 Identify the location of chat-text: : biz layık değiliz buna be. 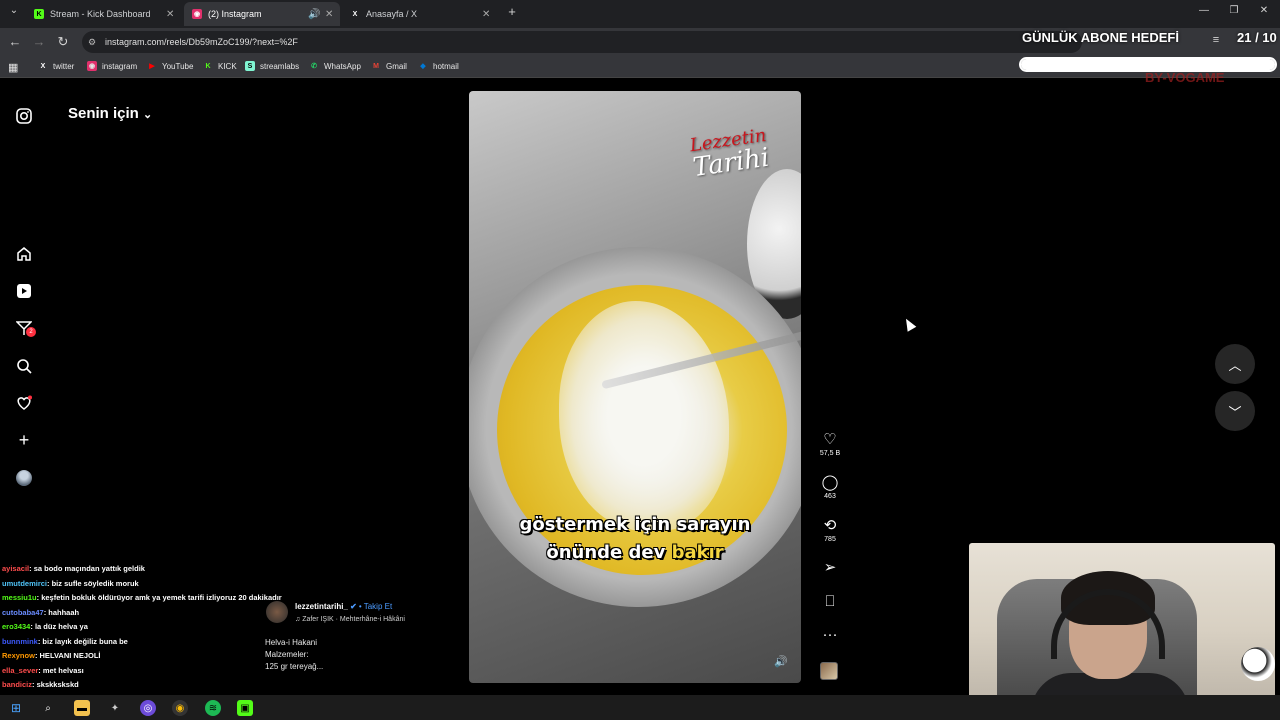
(82, 641).